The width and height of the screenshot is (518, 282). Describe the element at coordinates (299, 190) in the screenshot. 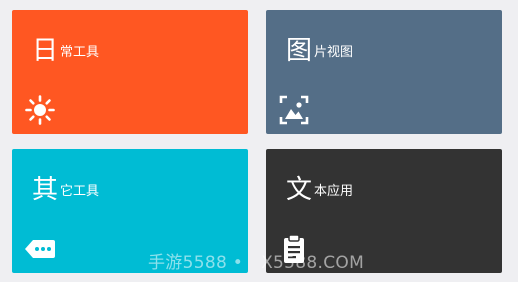

I see `tile-title-initial: 文` at that location.